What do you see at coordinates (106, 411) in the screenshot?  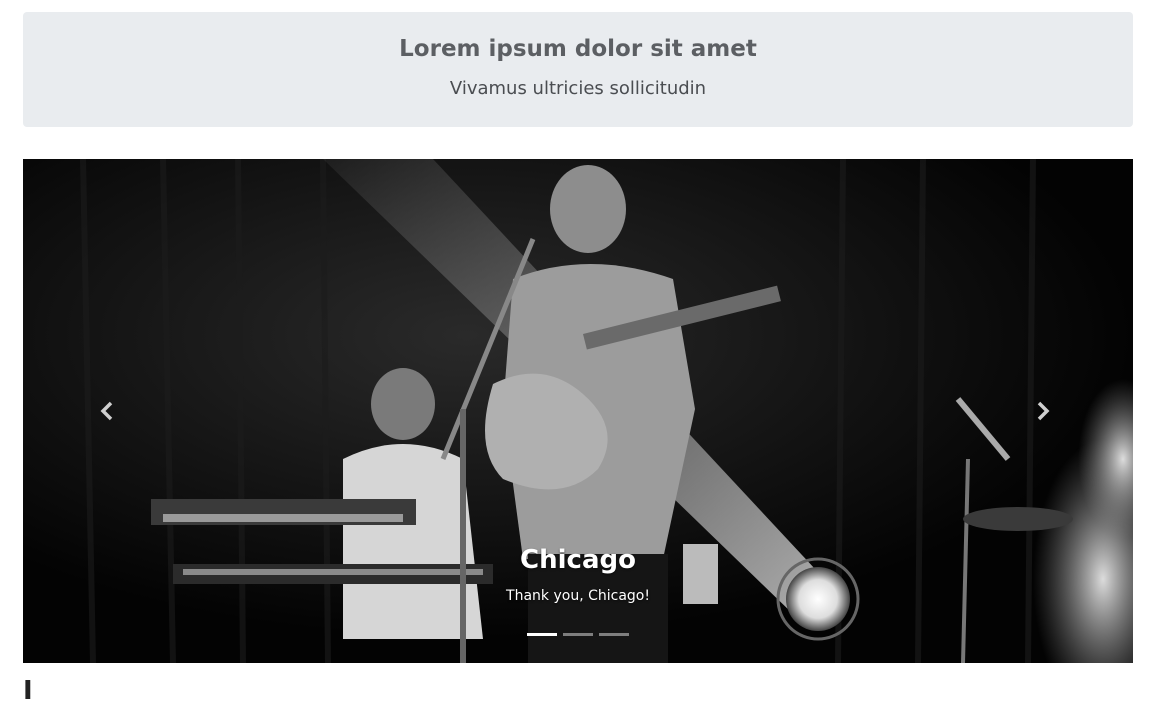 I see `chevron-left-icon` at bounding box center [106, 411].